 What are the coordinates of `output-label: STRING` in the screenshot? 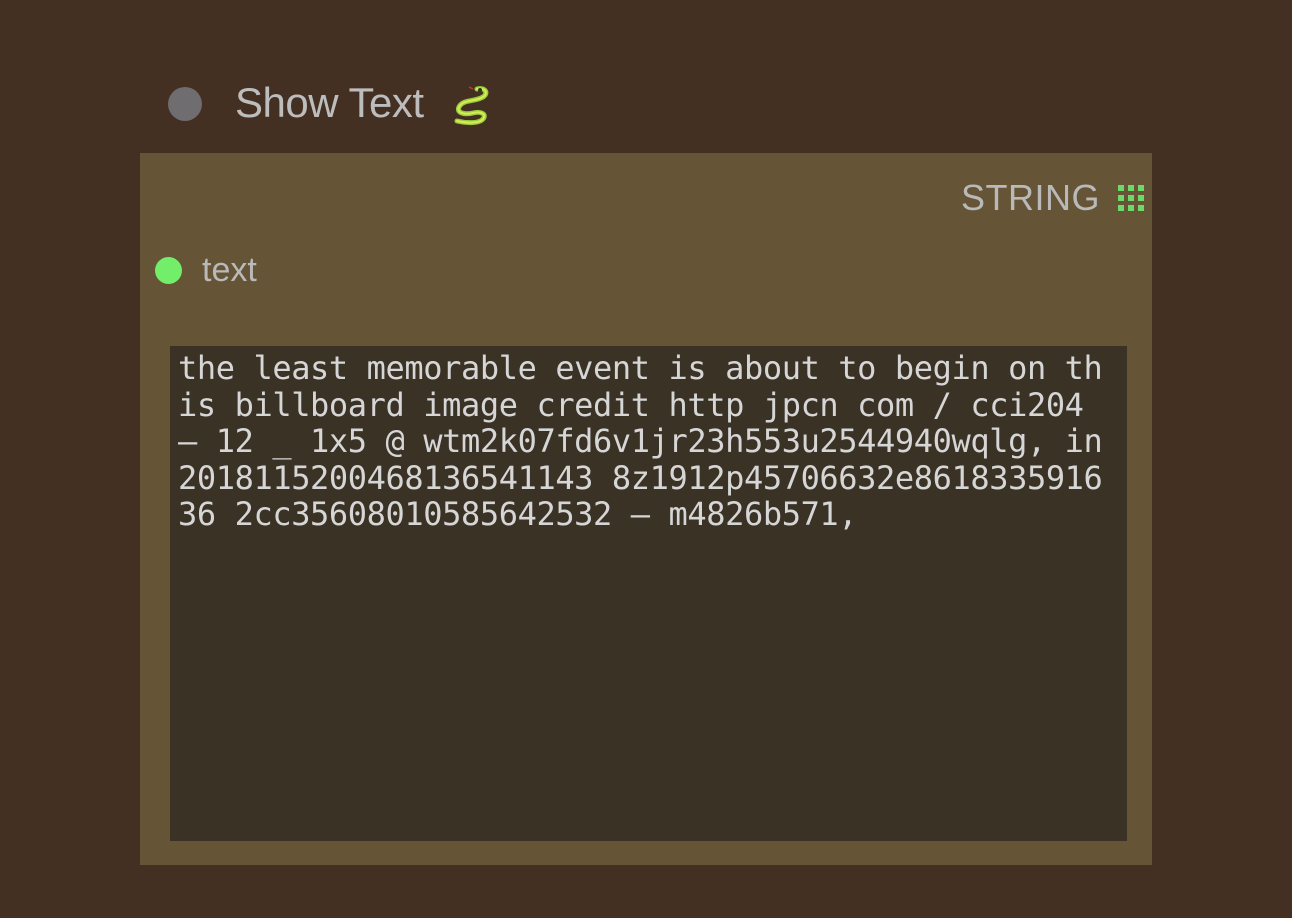 It's located at (1030, 197).